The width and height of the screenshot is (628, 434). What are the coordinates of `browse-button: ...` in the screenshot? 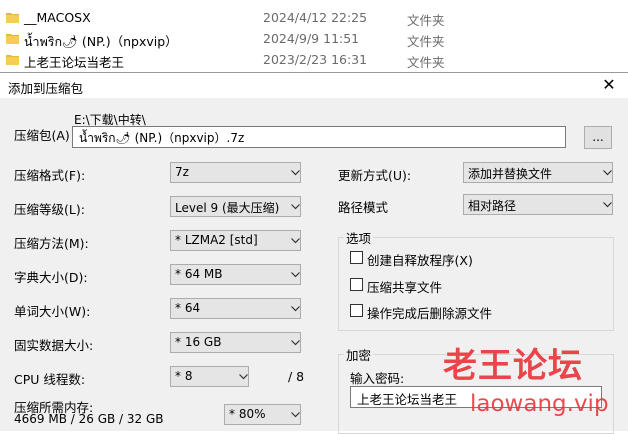 It's located at (598, 137).